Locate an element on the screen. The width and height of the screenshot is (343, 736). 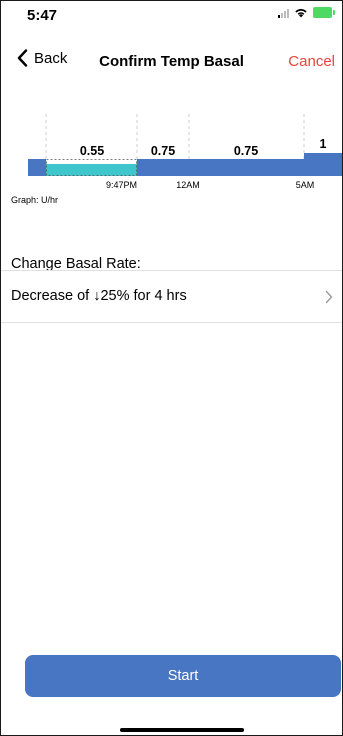
graph-unit-label: Graph: U/hr is located at coordinates (35, 200).